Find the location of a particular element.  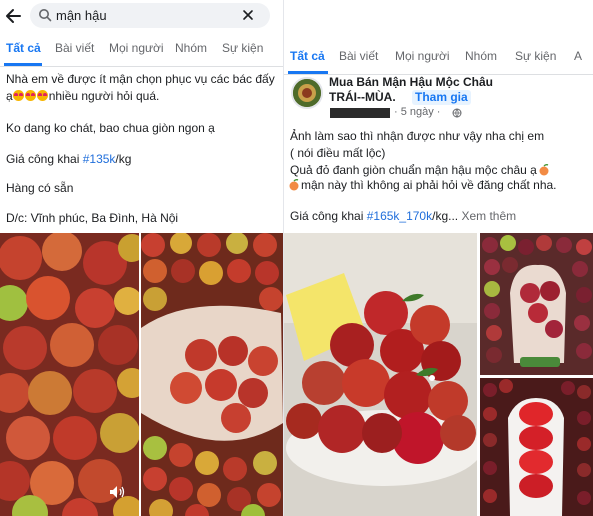

see-more-link: Xem thêm is located at coordinates (488, 216).